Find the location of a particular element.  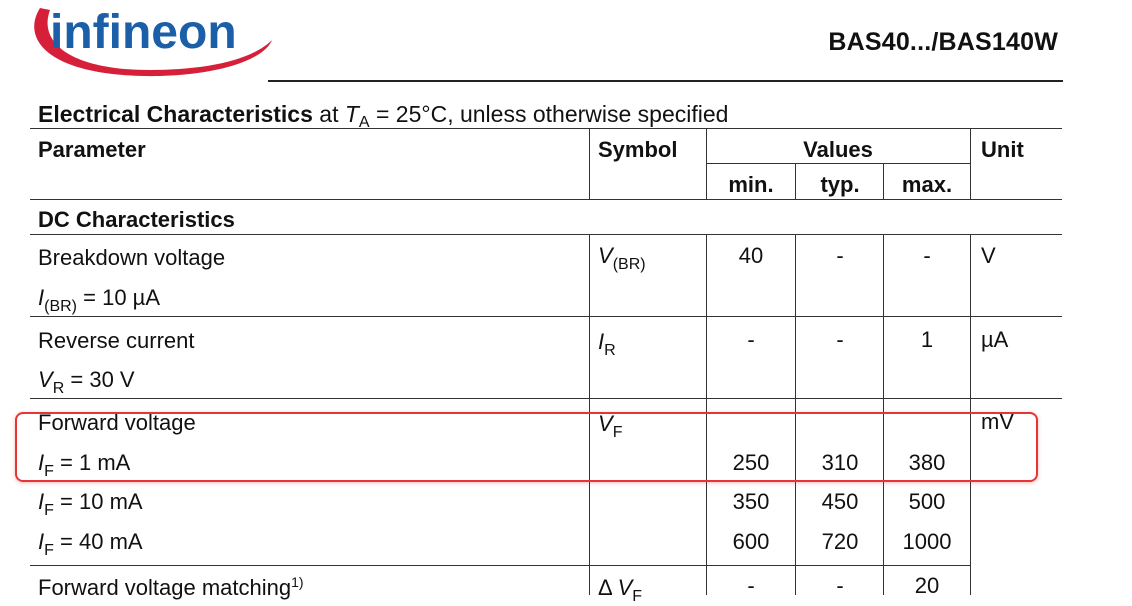

header-unit: Unit is located at coordinates (1002, 149).